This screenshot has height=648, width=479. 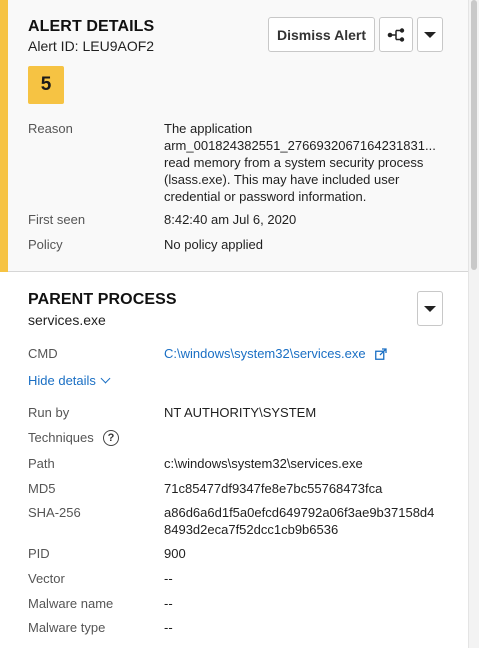 What do you see at coordinates (39, 553) in the screenshot?
I see `pid-label: PID` at bounding box center [39, 553].